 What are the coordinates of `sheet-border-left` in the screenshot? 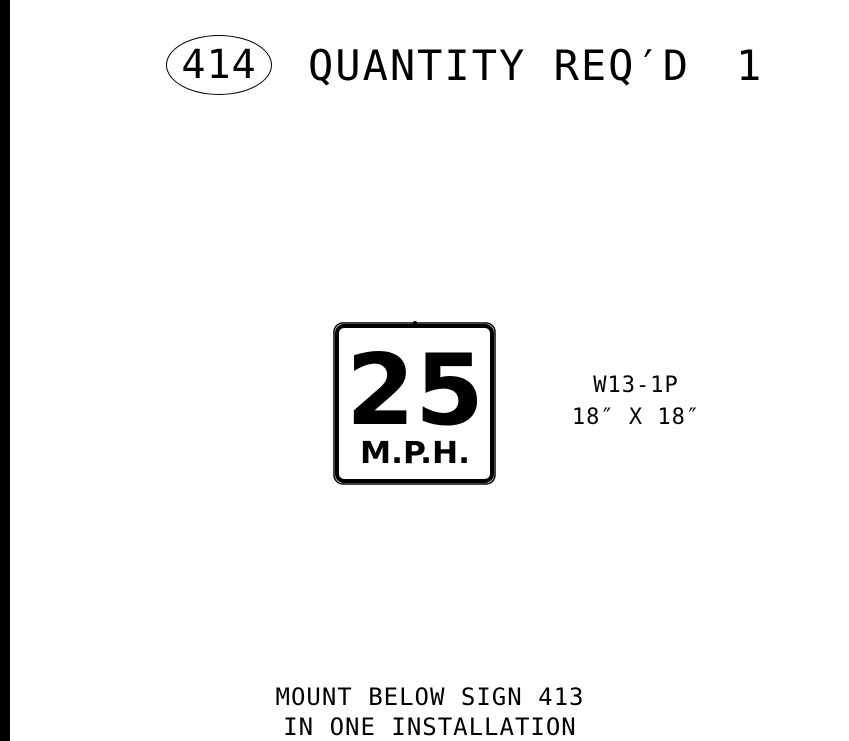 It's located at (5, 370).